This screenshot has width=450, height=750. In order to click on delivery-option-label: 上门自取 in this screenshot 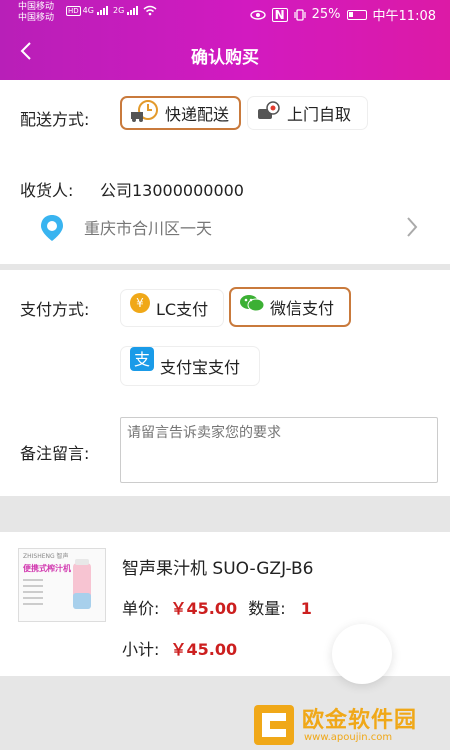, I will do `click(319, 114)`.